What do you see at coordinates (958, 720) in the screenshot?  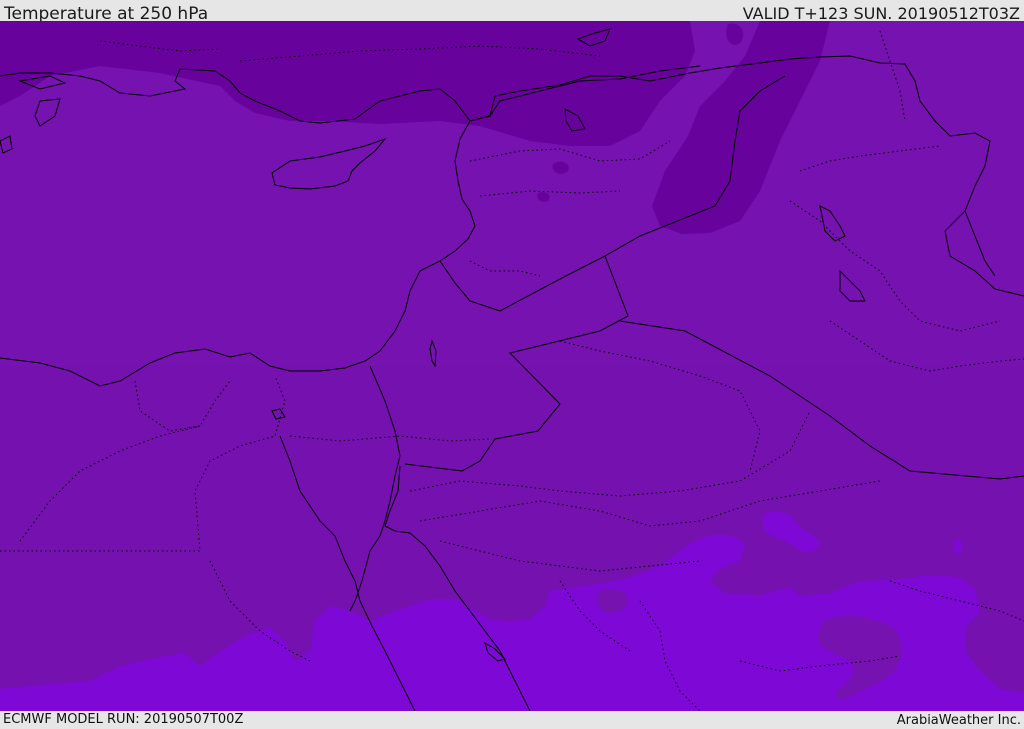 I see `credit-label: ArabiaWeather Inc.` at bounding box center [958, 720].